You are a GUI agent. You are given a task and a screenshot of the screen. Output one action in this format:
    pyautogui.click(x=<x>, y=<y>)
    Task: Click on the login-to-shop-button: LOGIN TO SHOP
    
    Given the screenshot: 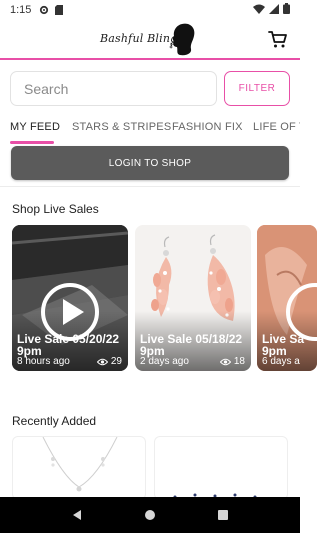 What is the action you would take?
    pyautogui.click(x=150, y=163)
    